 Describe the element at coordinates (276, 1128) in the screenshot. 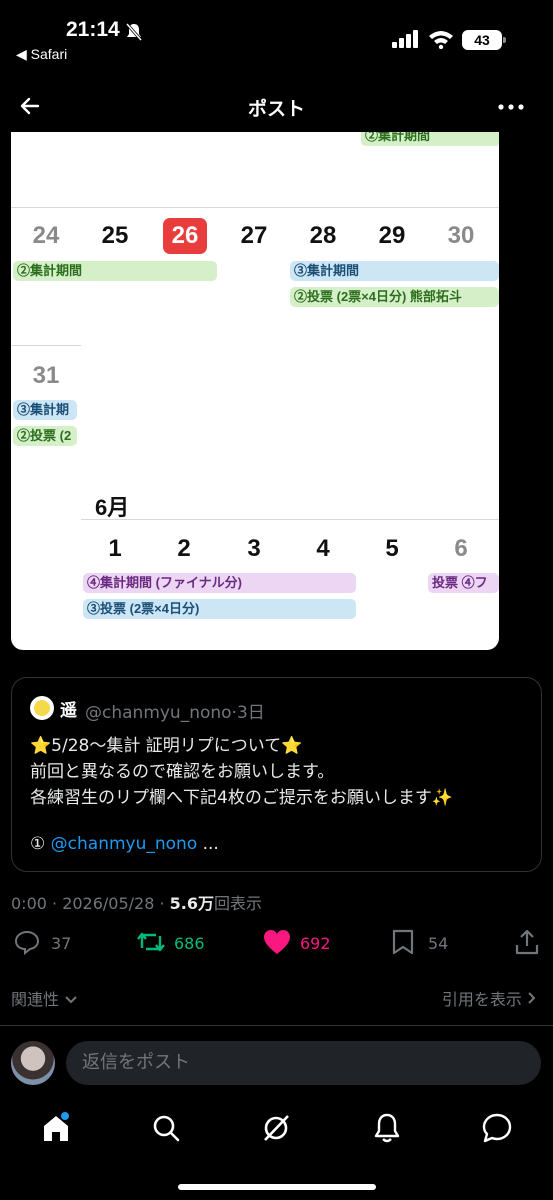

I see `grok-icon` at that location.